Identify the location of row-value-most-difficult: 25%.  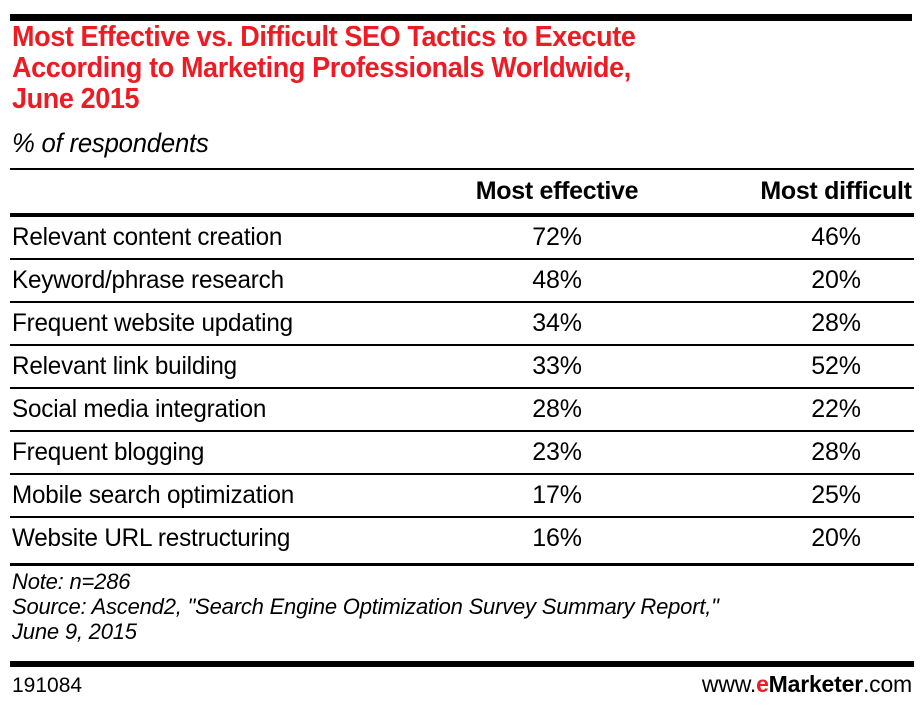
(836, 495).